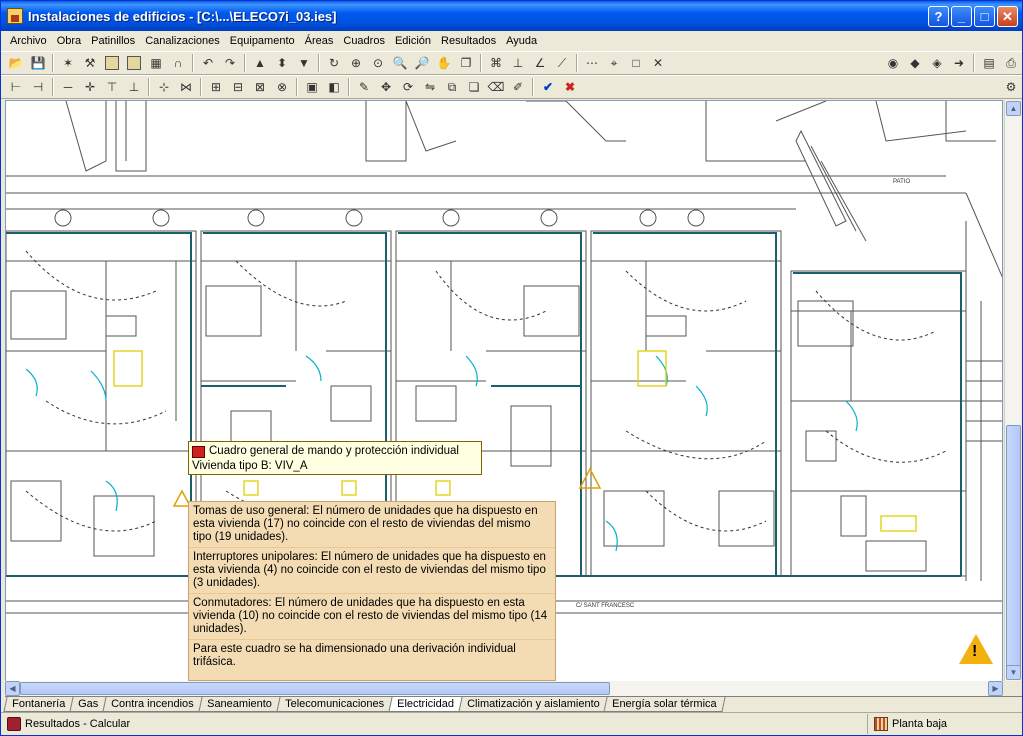 Image resolution: width=1023 pixels, height=736 pixels. I want to click on box-edit-icon: ◧, so click(334, 87).